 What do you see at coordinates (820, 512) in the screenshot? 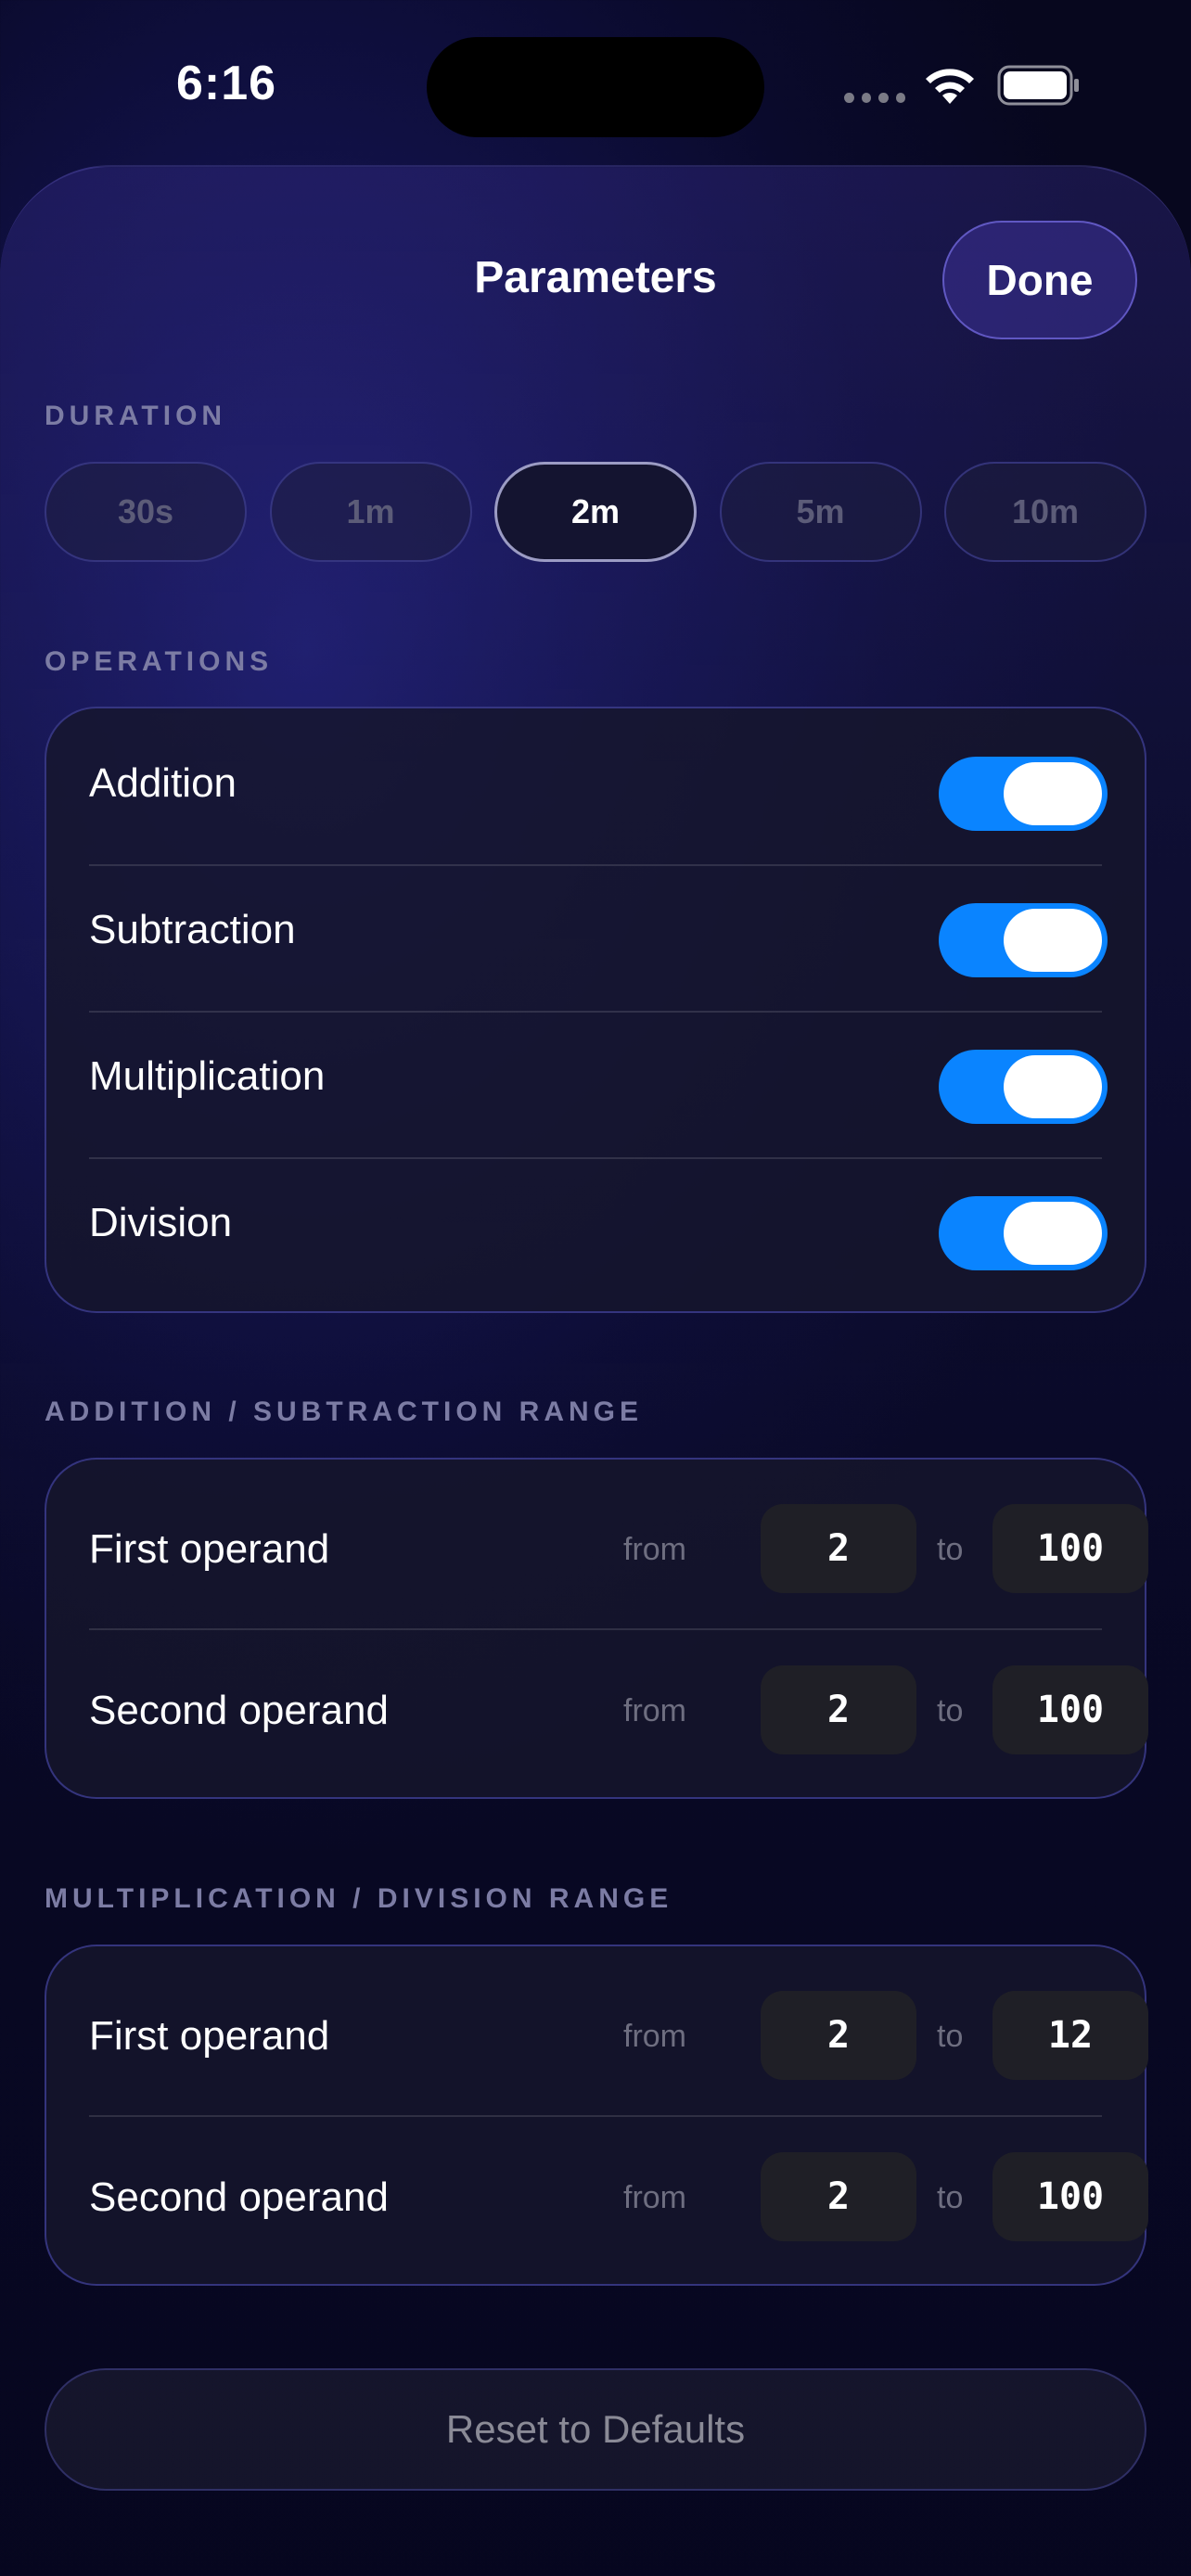
I see `duration-chip-5m: 5m` at bounding box center [820, 512].